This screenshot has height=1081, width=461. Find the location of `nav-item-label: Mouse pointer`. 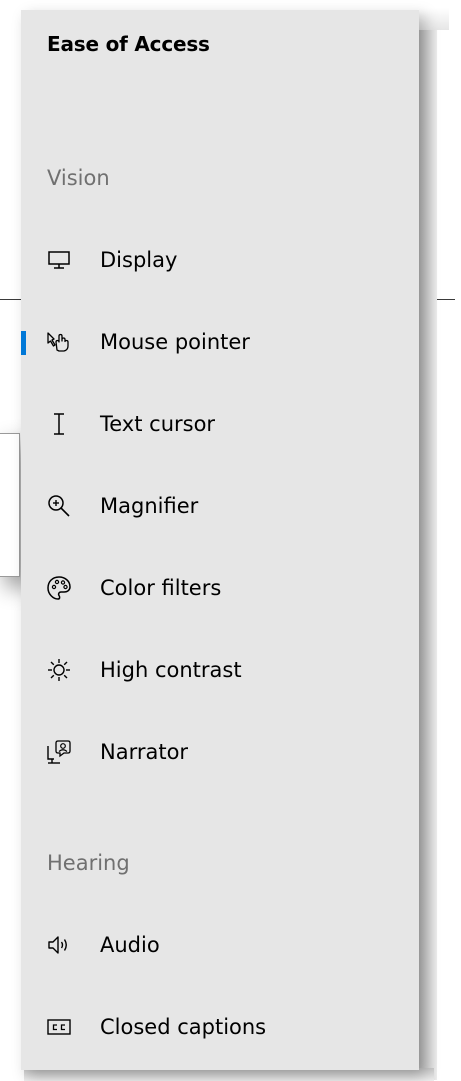

nav-item-label: Mouse pointer is located at coordinates (175, 342).